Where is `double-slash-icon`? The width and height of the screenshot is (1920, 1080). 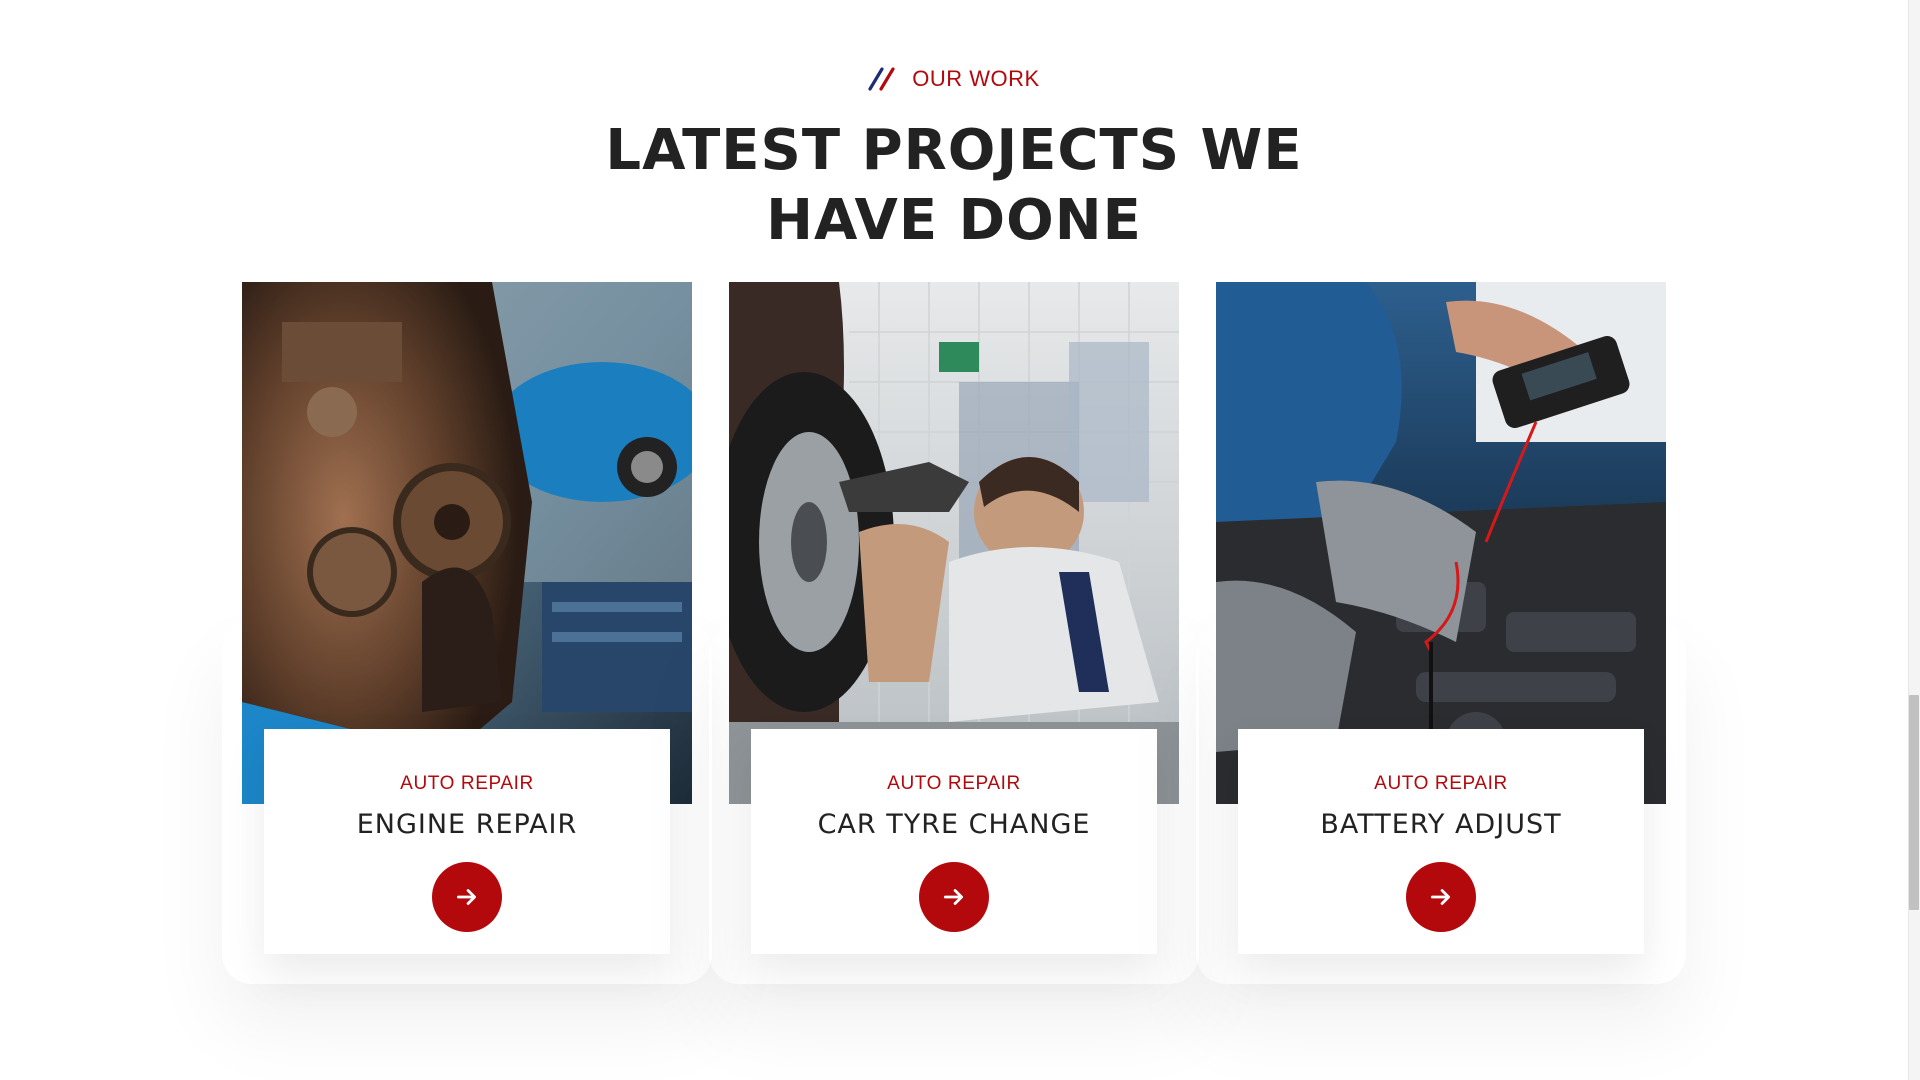 double-slash-icon is located at coordinates (881, 79).